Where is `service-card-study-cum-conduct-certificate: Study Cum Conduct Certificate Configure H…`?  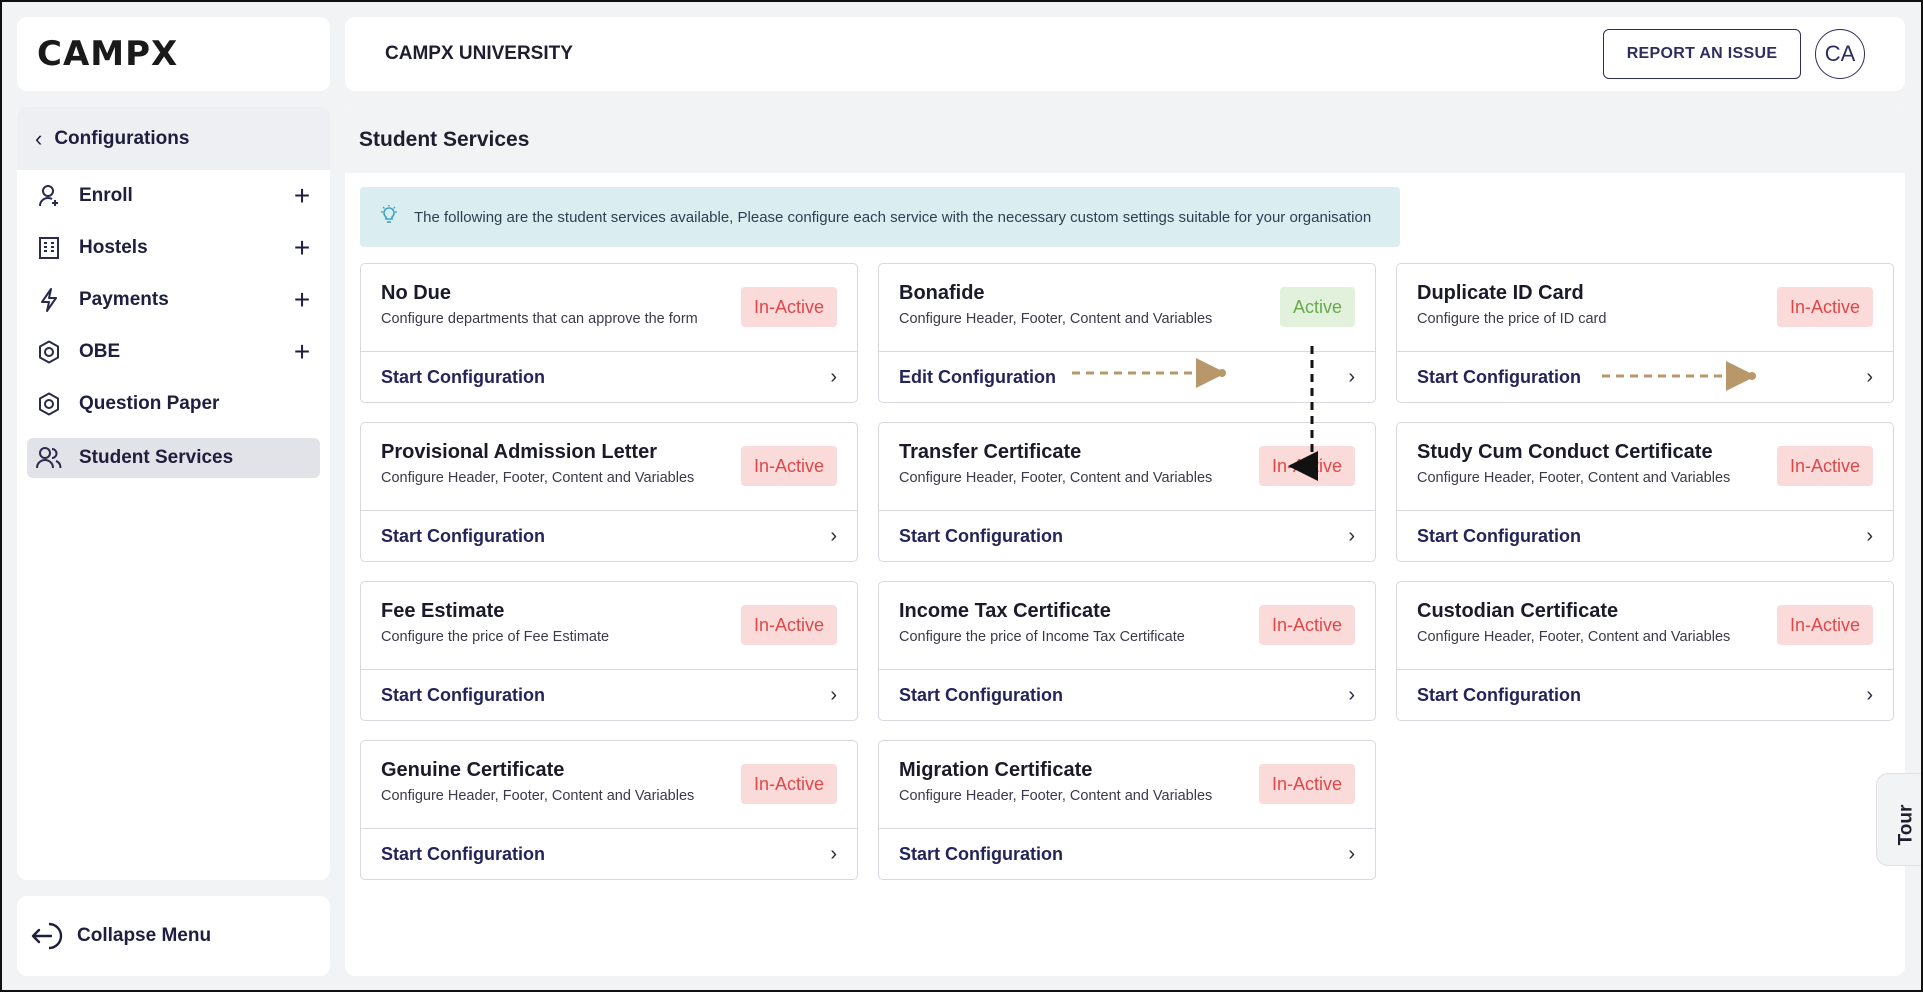
service-card-study-cum-conduct-certificate: Study Cum Conduct Certificate Configure H… is located at coordinates (1645, 492).